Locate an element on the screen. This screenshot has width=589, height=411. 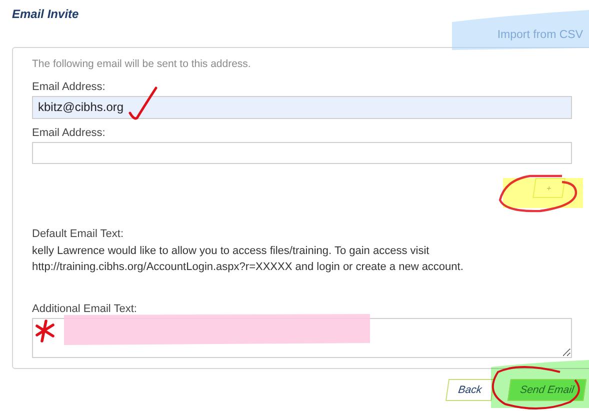
send-email-button: Send Email is located at coordinates (547, 390).